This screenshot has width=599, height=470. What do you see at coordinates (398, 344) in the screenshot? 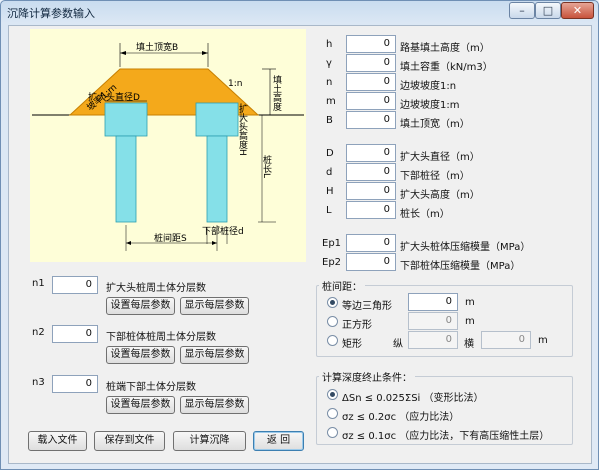
I see `spacing-vertical-label: 纵` at bounding box center [398, 344].